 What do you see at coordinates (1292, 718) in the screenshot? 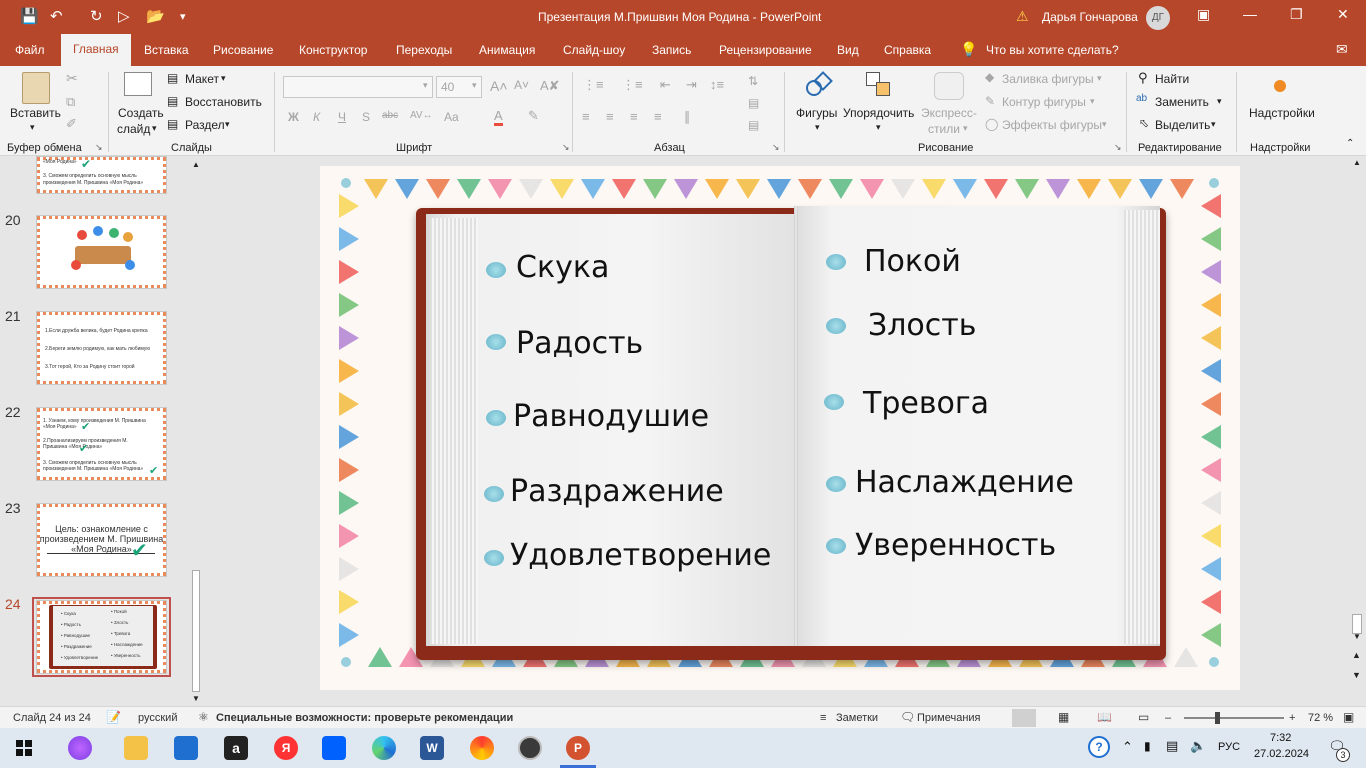
I see `zoom-in-icon: +` at bounding box center [1292, 718].